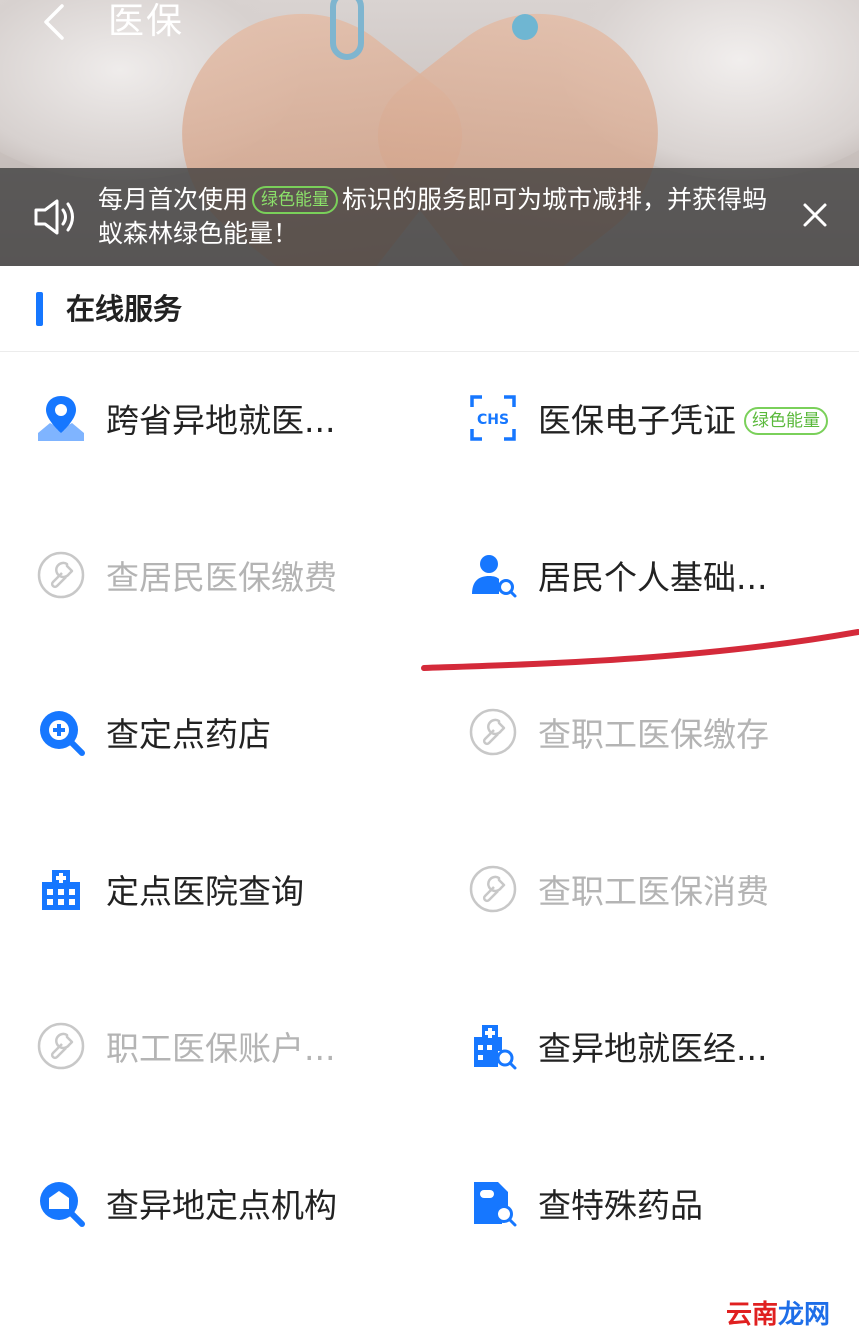 This screenshot has height=1340, width=859. I want to click on service-employee-consumption: 查职工医保消费, so click(642, 899).